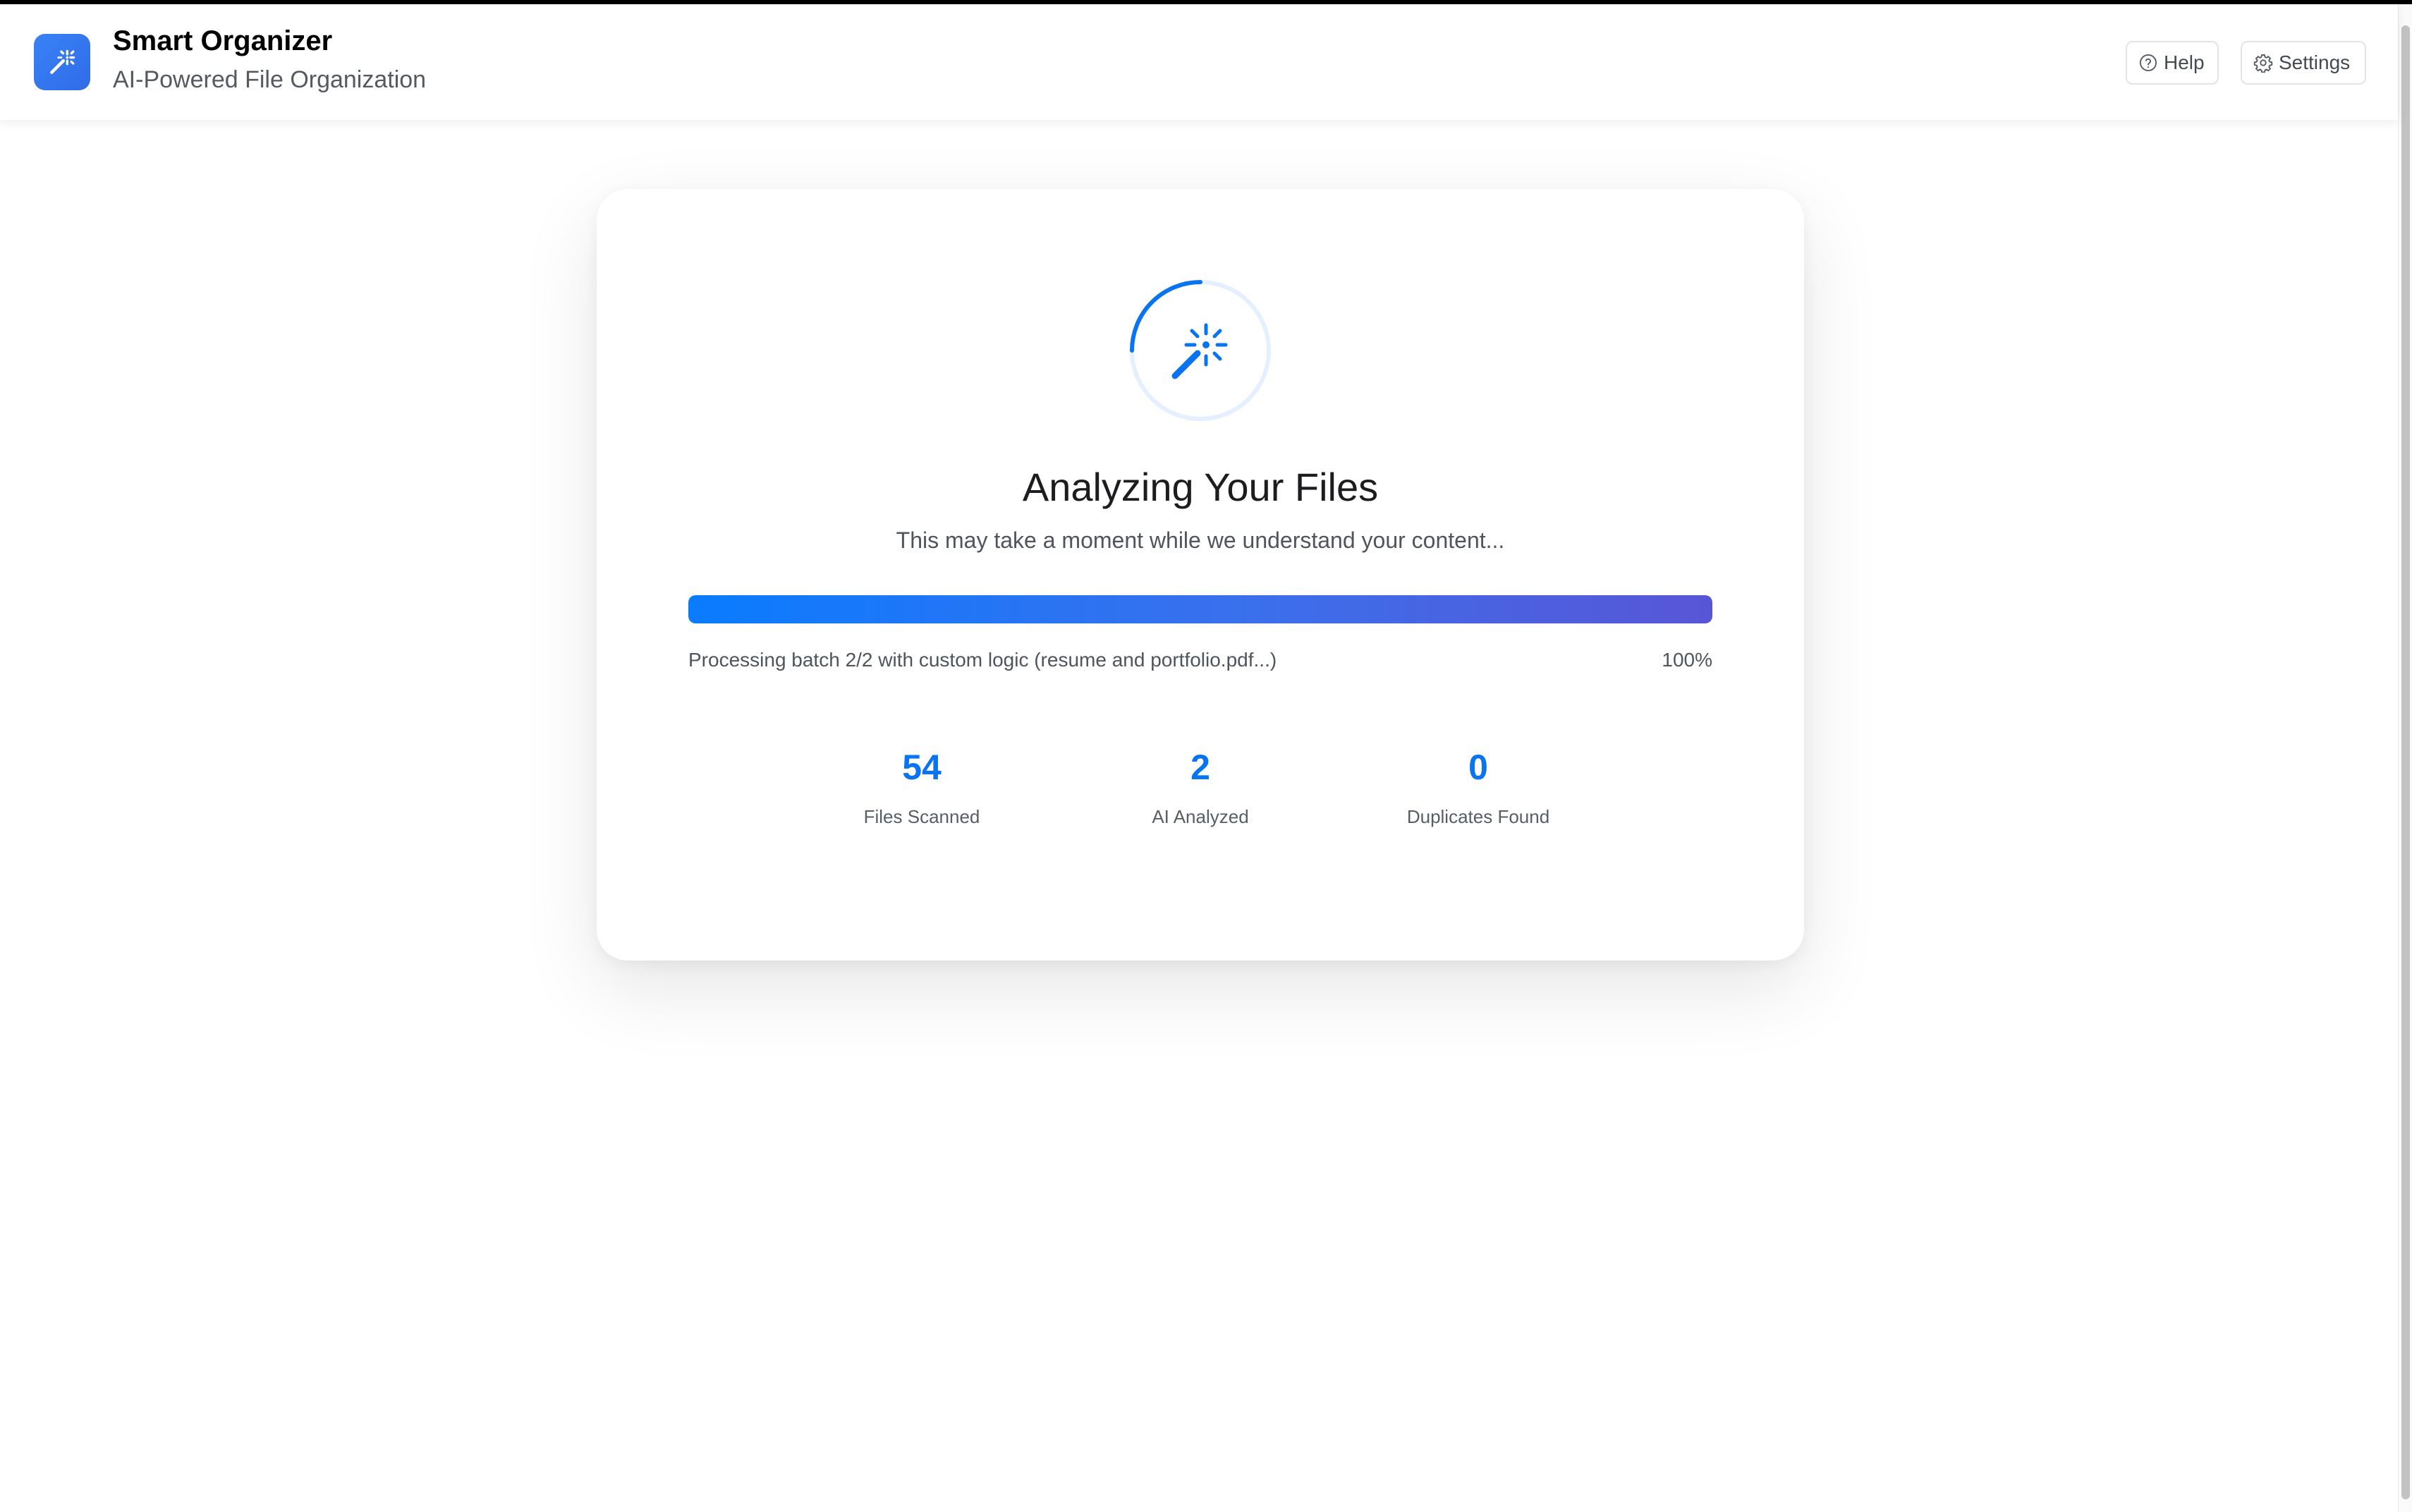  I want to click on app-subtitle: AI-Powered File Organization, so click(270, 79).